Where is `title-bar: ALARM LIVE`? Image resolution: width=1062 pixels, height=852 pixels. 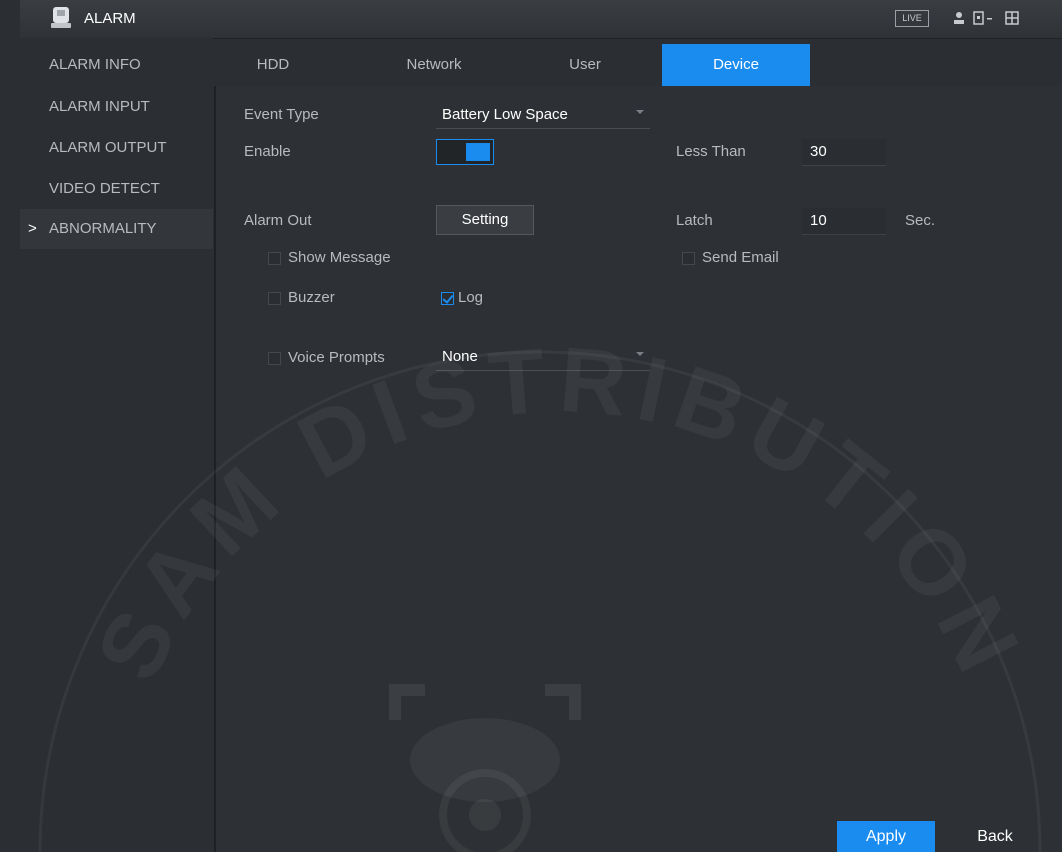 title-bar: ALARM LIVE is located at coordinates (541, 19).